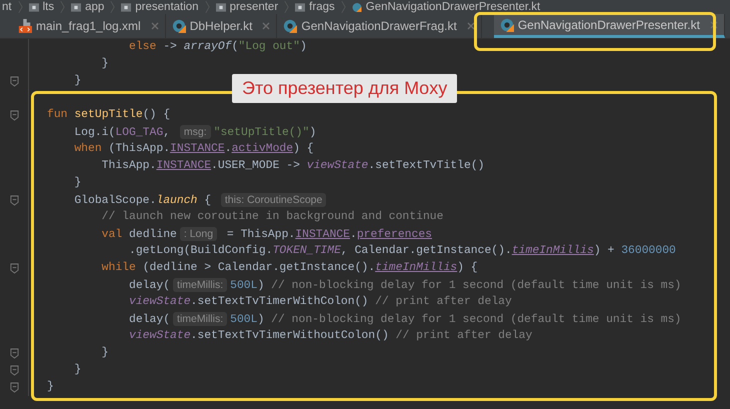 Image resolution: width=730 pixels, height=409 pixels. I want to click on code-text: (dedline > Calendar.getInstance()., so click(259, 268).